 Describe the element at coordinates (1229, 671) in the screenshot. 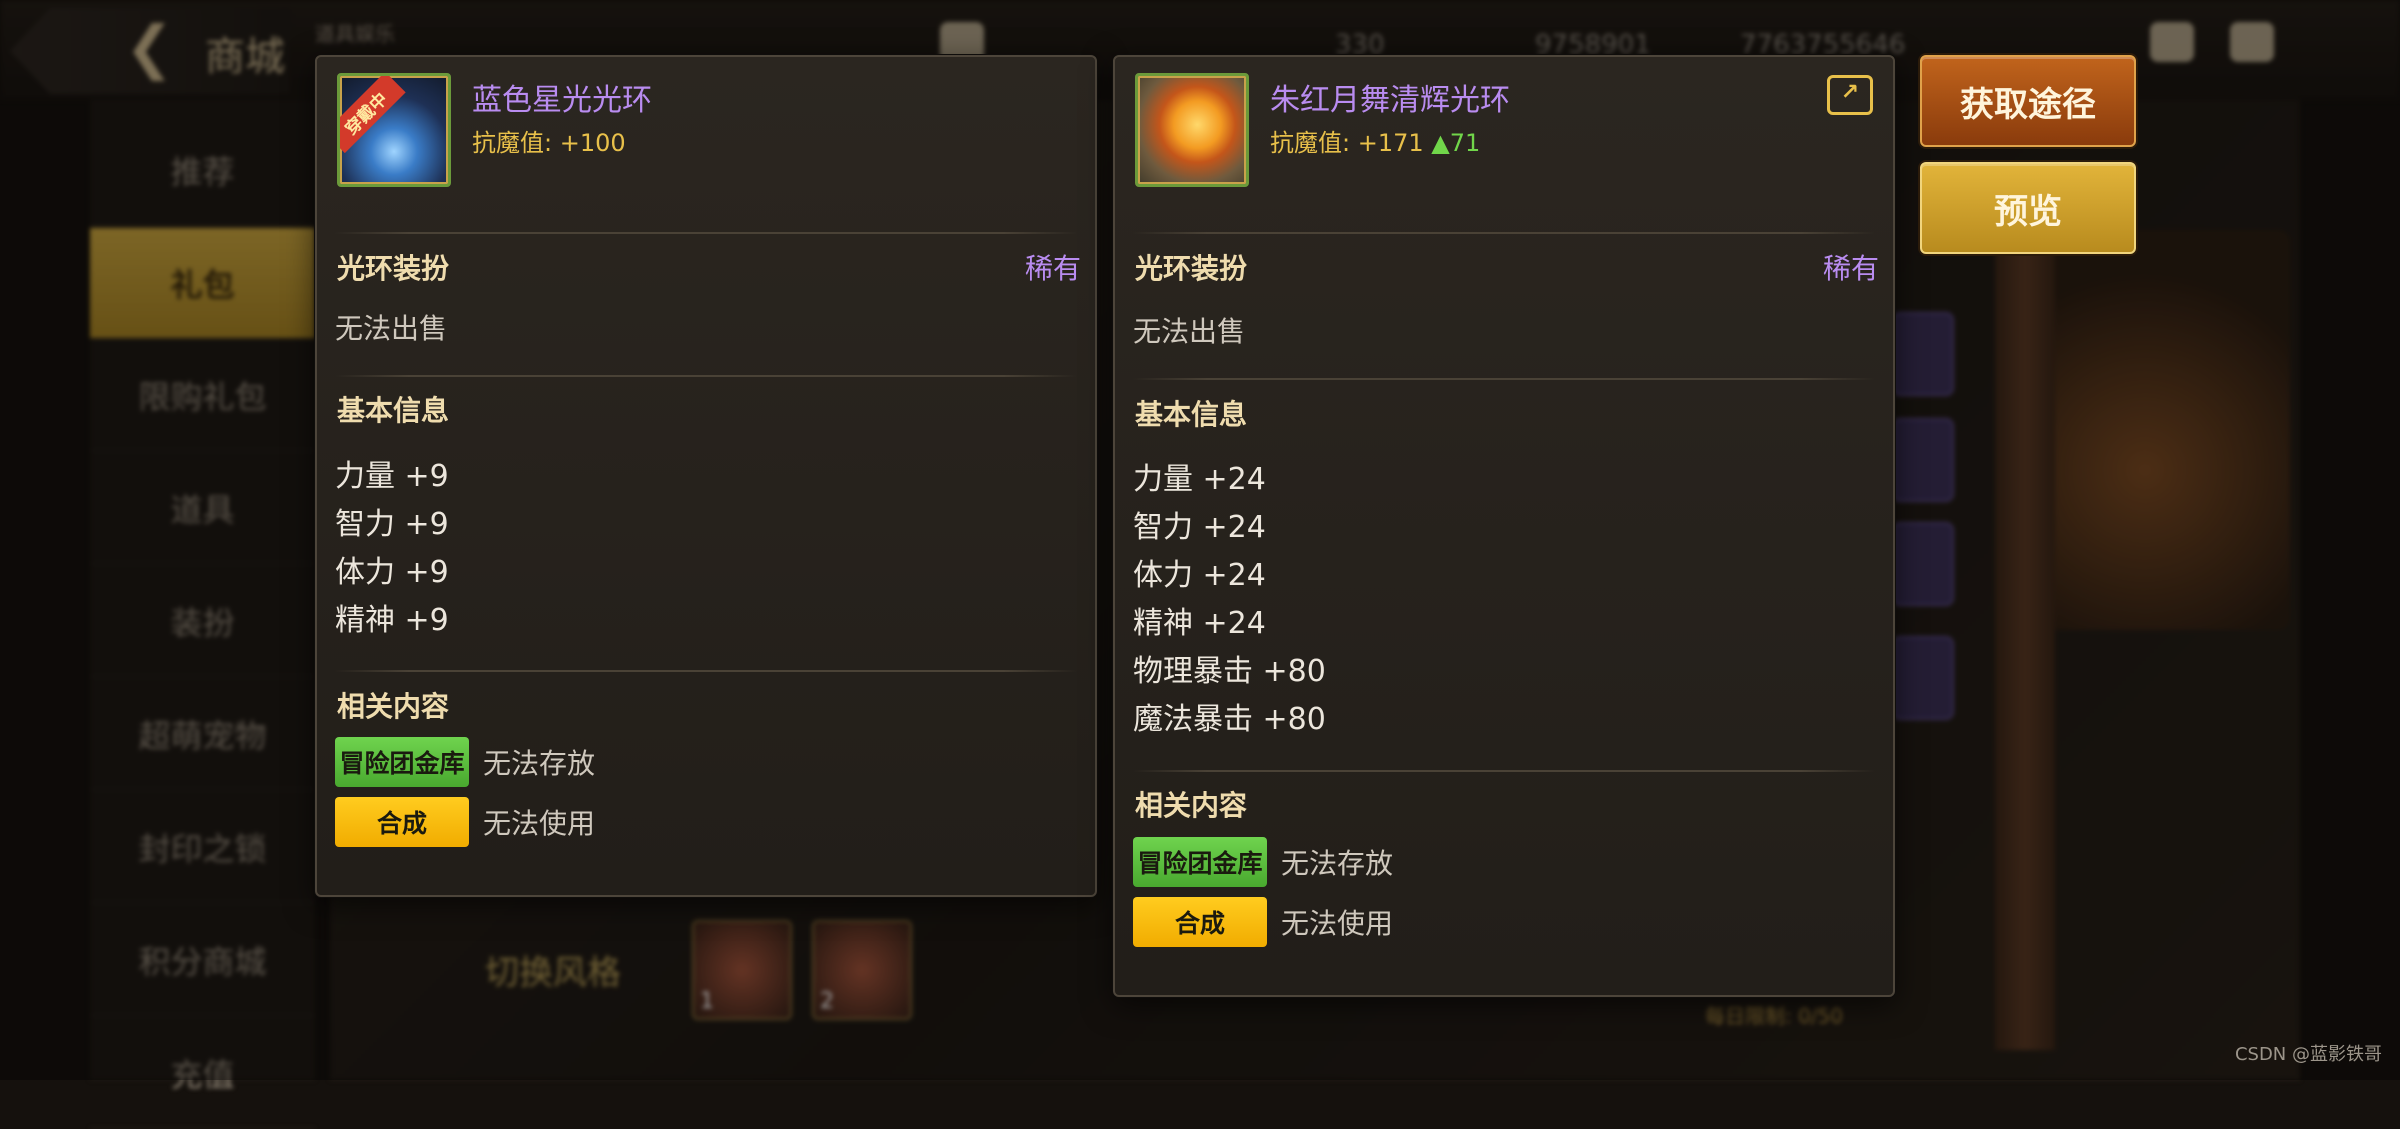

I see `stat-physical-crit: 物理暴击 +80` at that location.